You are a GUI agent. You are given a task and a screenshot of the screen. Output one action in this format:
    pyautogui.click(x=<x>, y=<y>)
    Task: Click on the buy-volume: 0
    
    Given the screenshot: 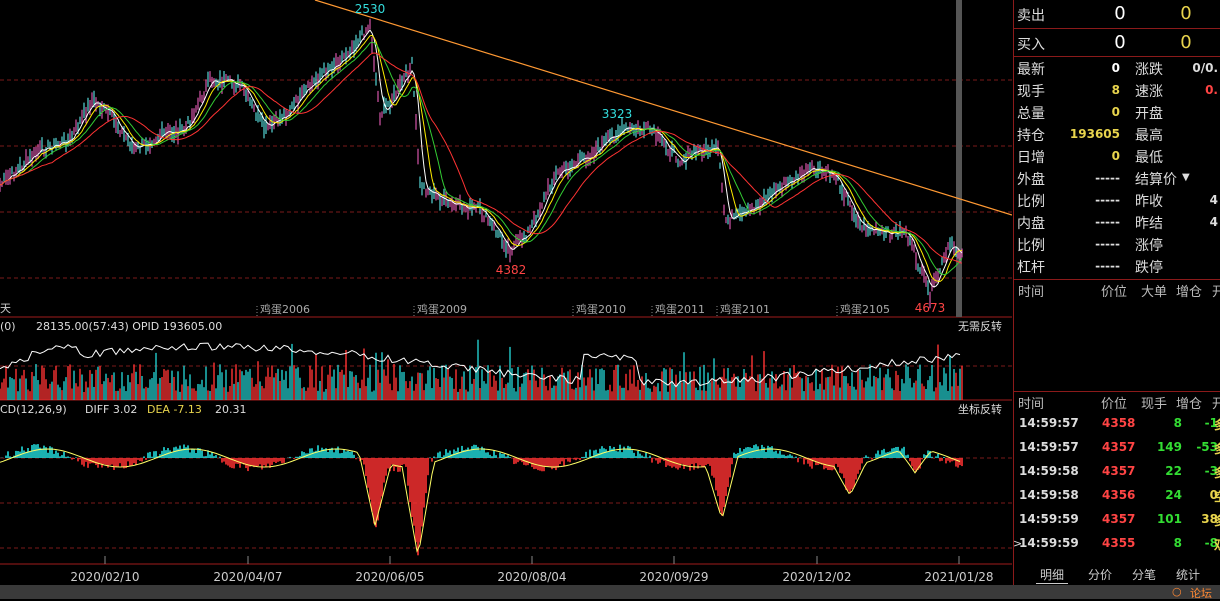 What is the action you would take?
    pyautogui.click(x=1186, y=42)
    